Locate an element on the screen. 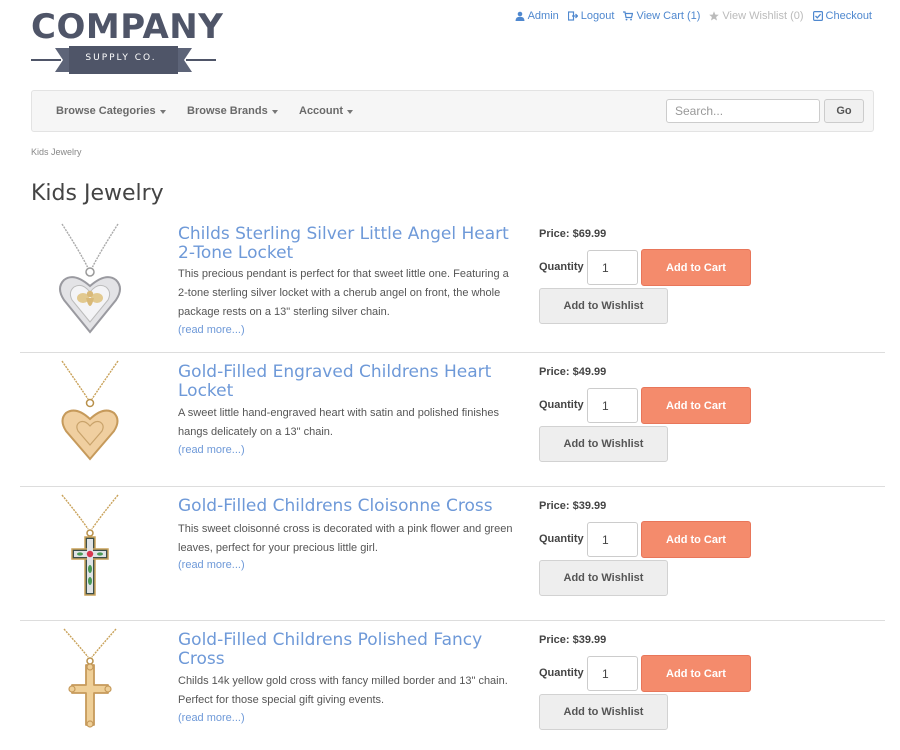  star-icon is located at coordinates (714, 16).